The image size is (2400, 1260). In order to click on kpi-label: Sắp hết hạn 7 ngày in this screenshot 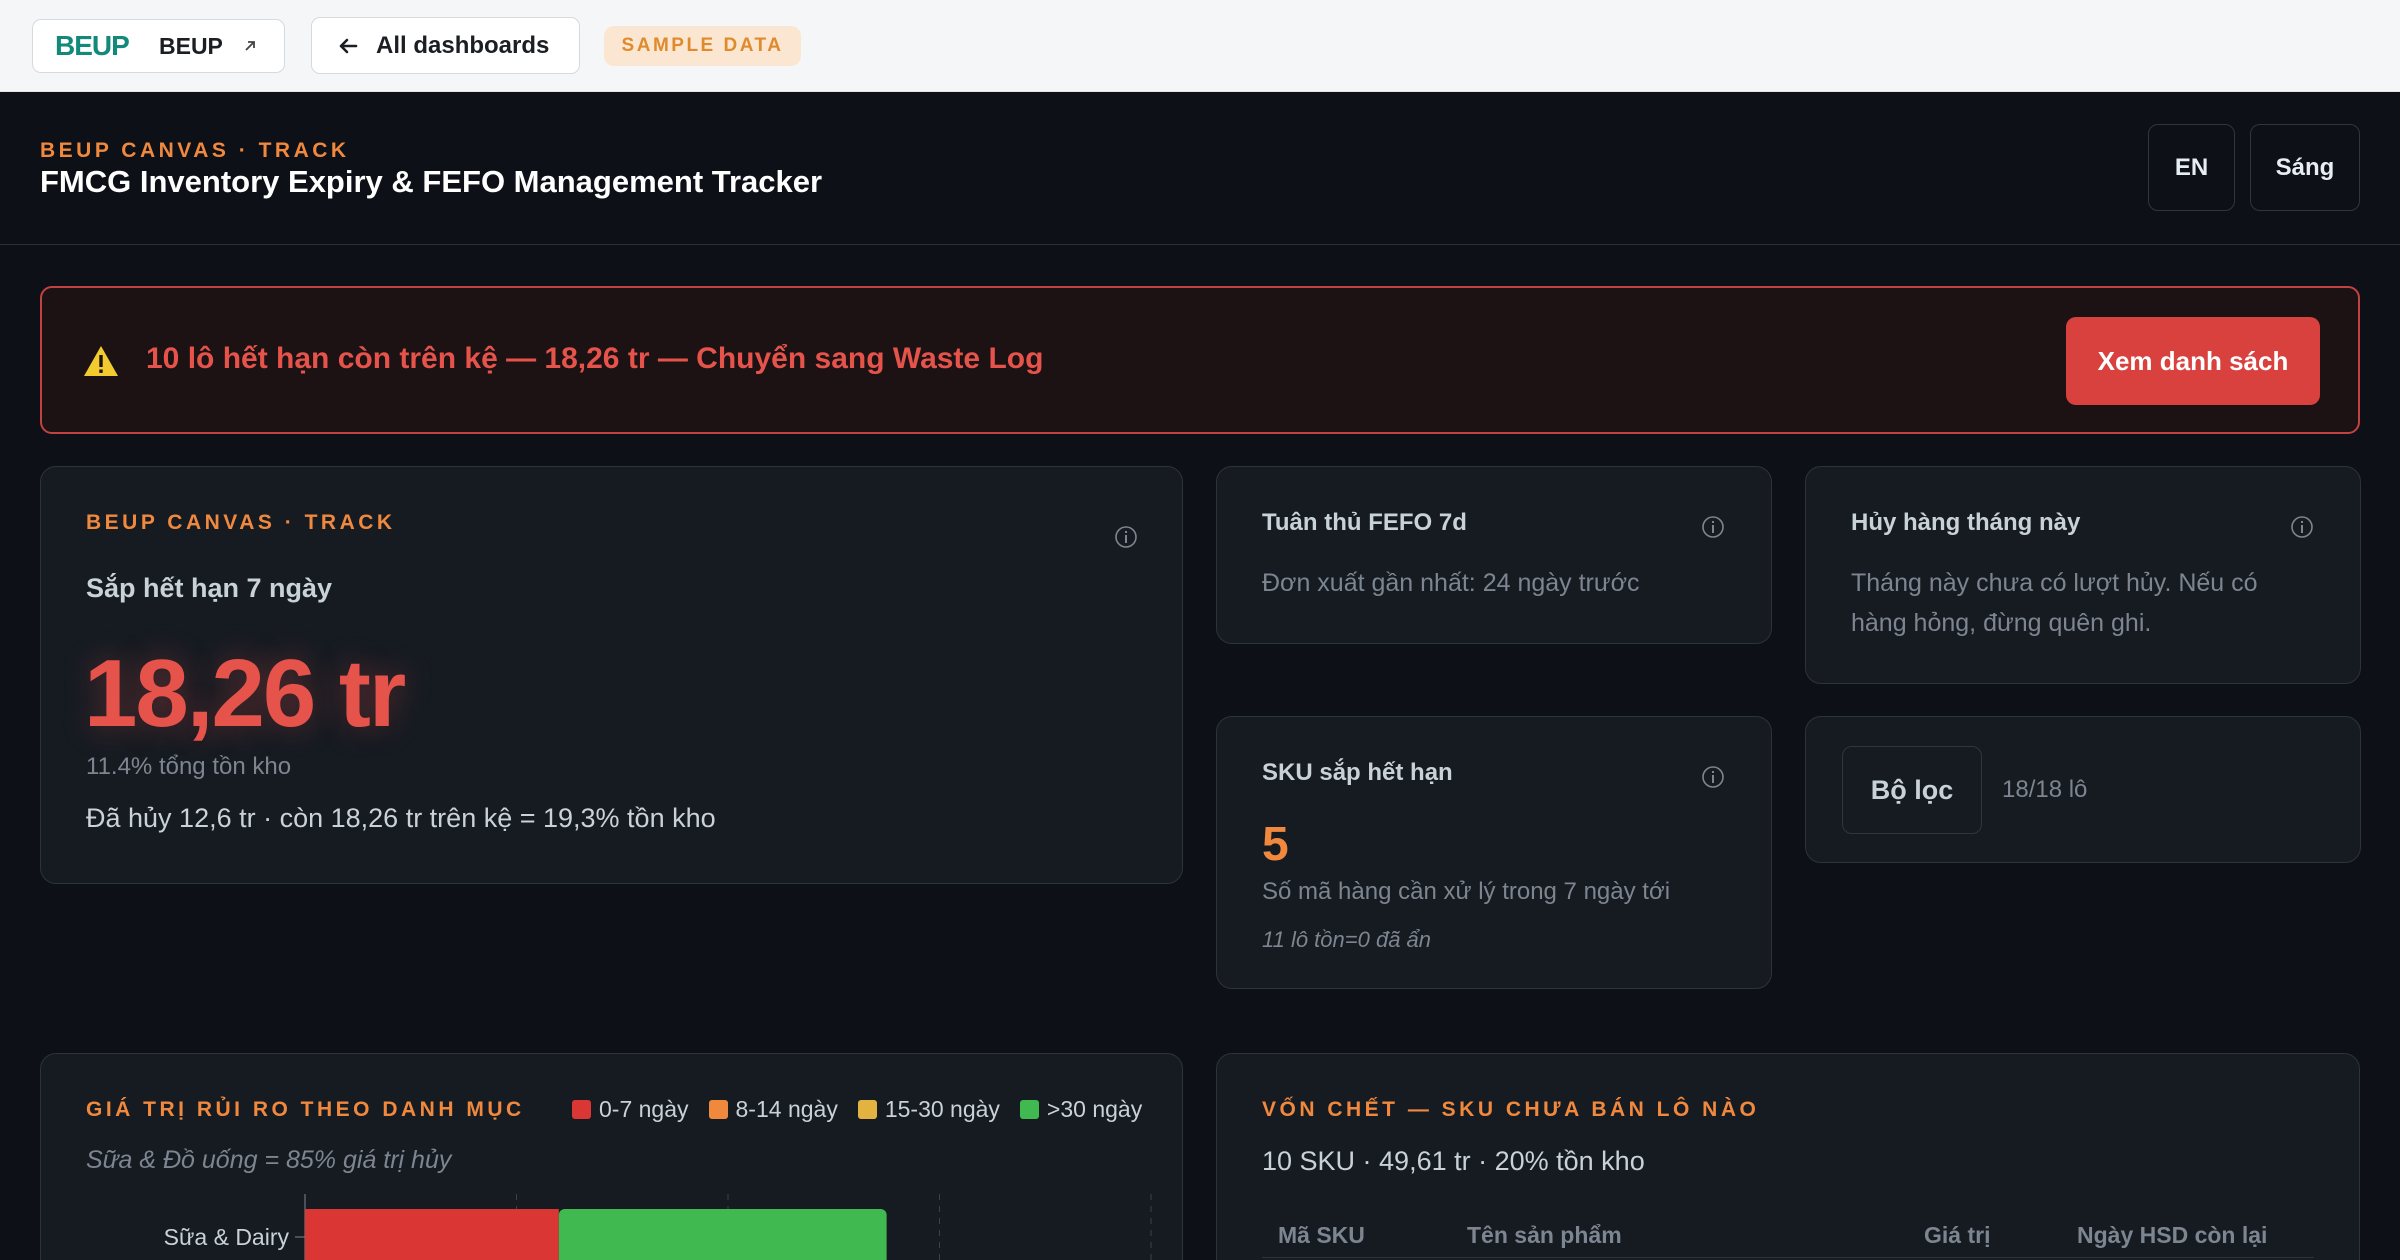, I will do `click(209, 588)`.